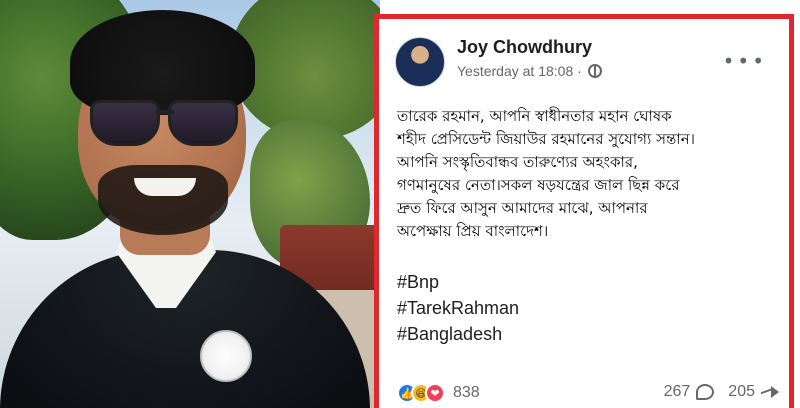 The width and height of the screenshot is (800, 408). Describe the element at coordinates (677, 391) in the screenshot. I see `comment-count: 267` at that location.